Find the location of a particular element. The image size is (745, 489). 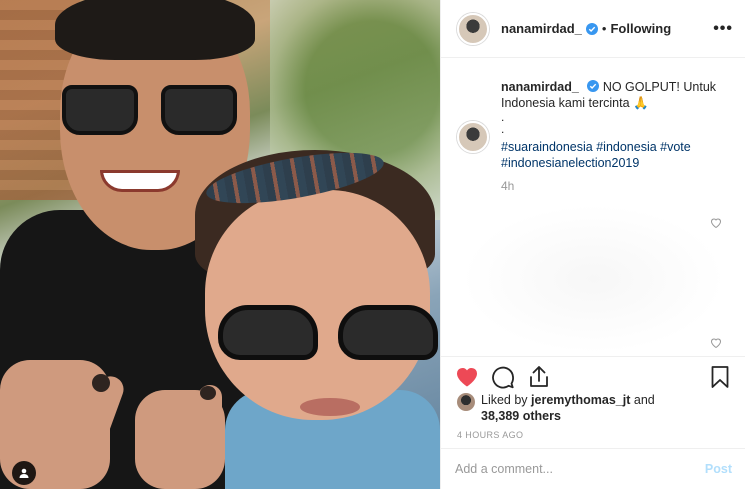

photo-woman-sunglasses is located at coordinates (328, 335).